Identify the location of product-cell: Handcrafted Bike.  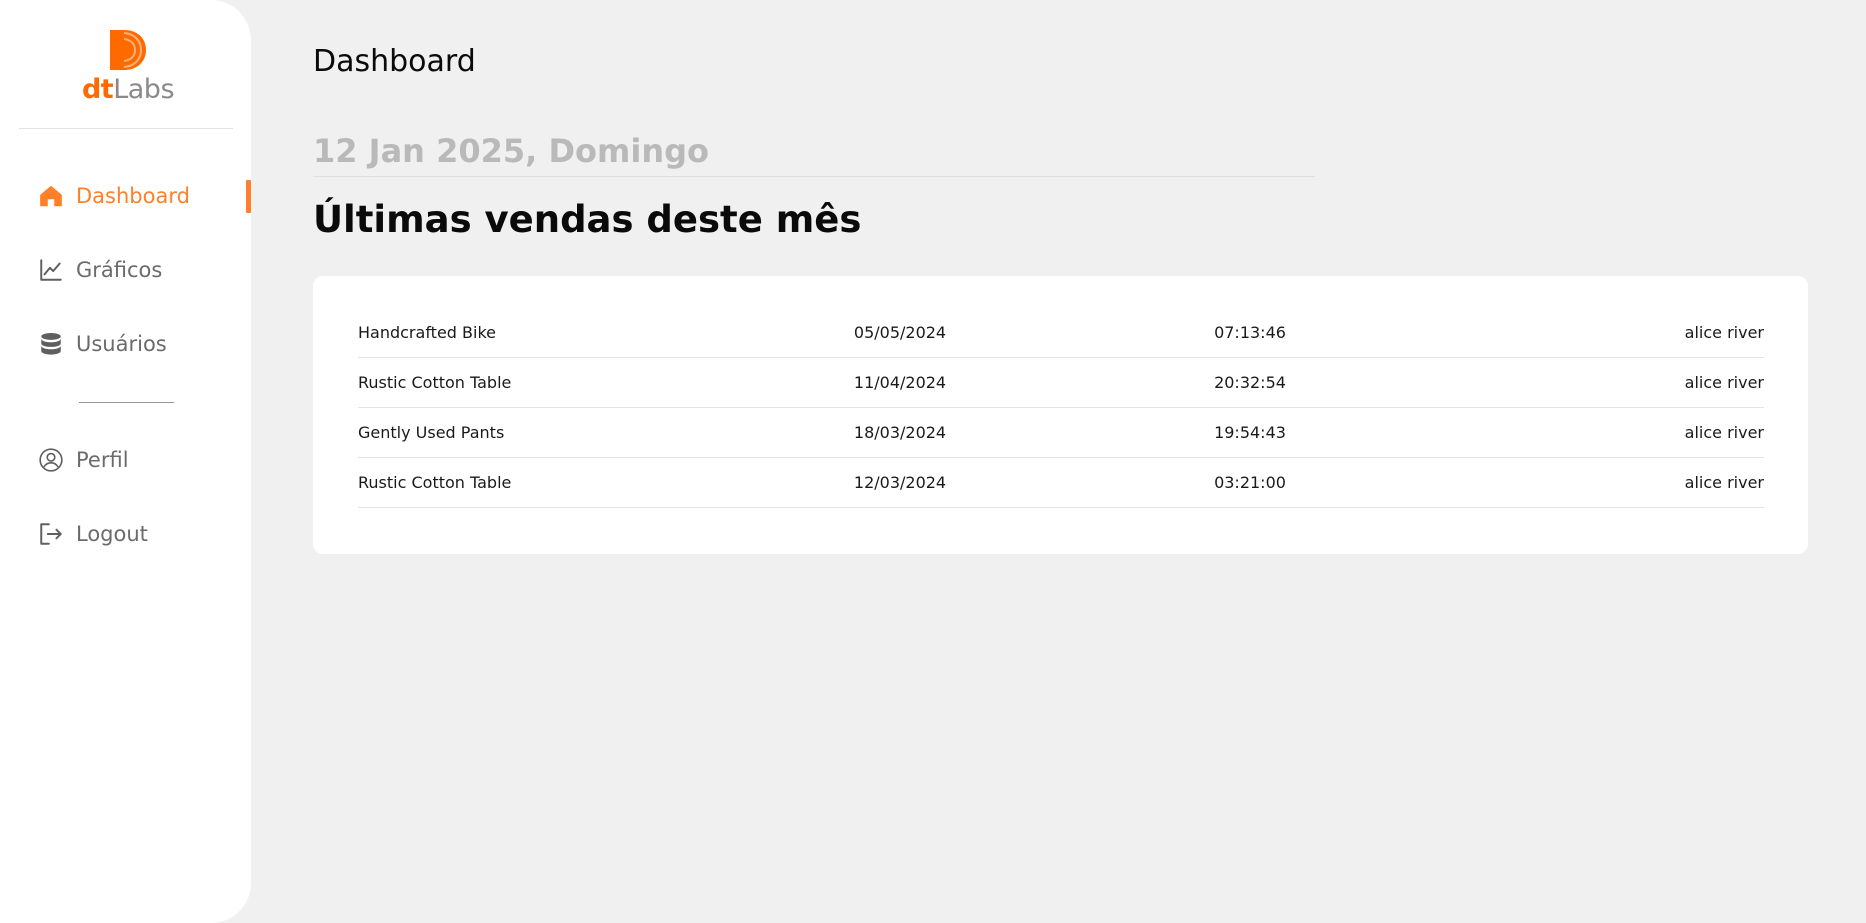
(427, 332).